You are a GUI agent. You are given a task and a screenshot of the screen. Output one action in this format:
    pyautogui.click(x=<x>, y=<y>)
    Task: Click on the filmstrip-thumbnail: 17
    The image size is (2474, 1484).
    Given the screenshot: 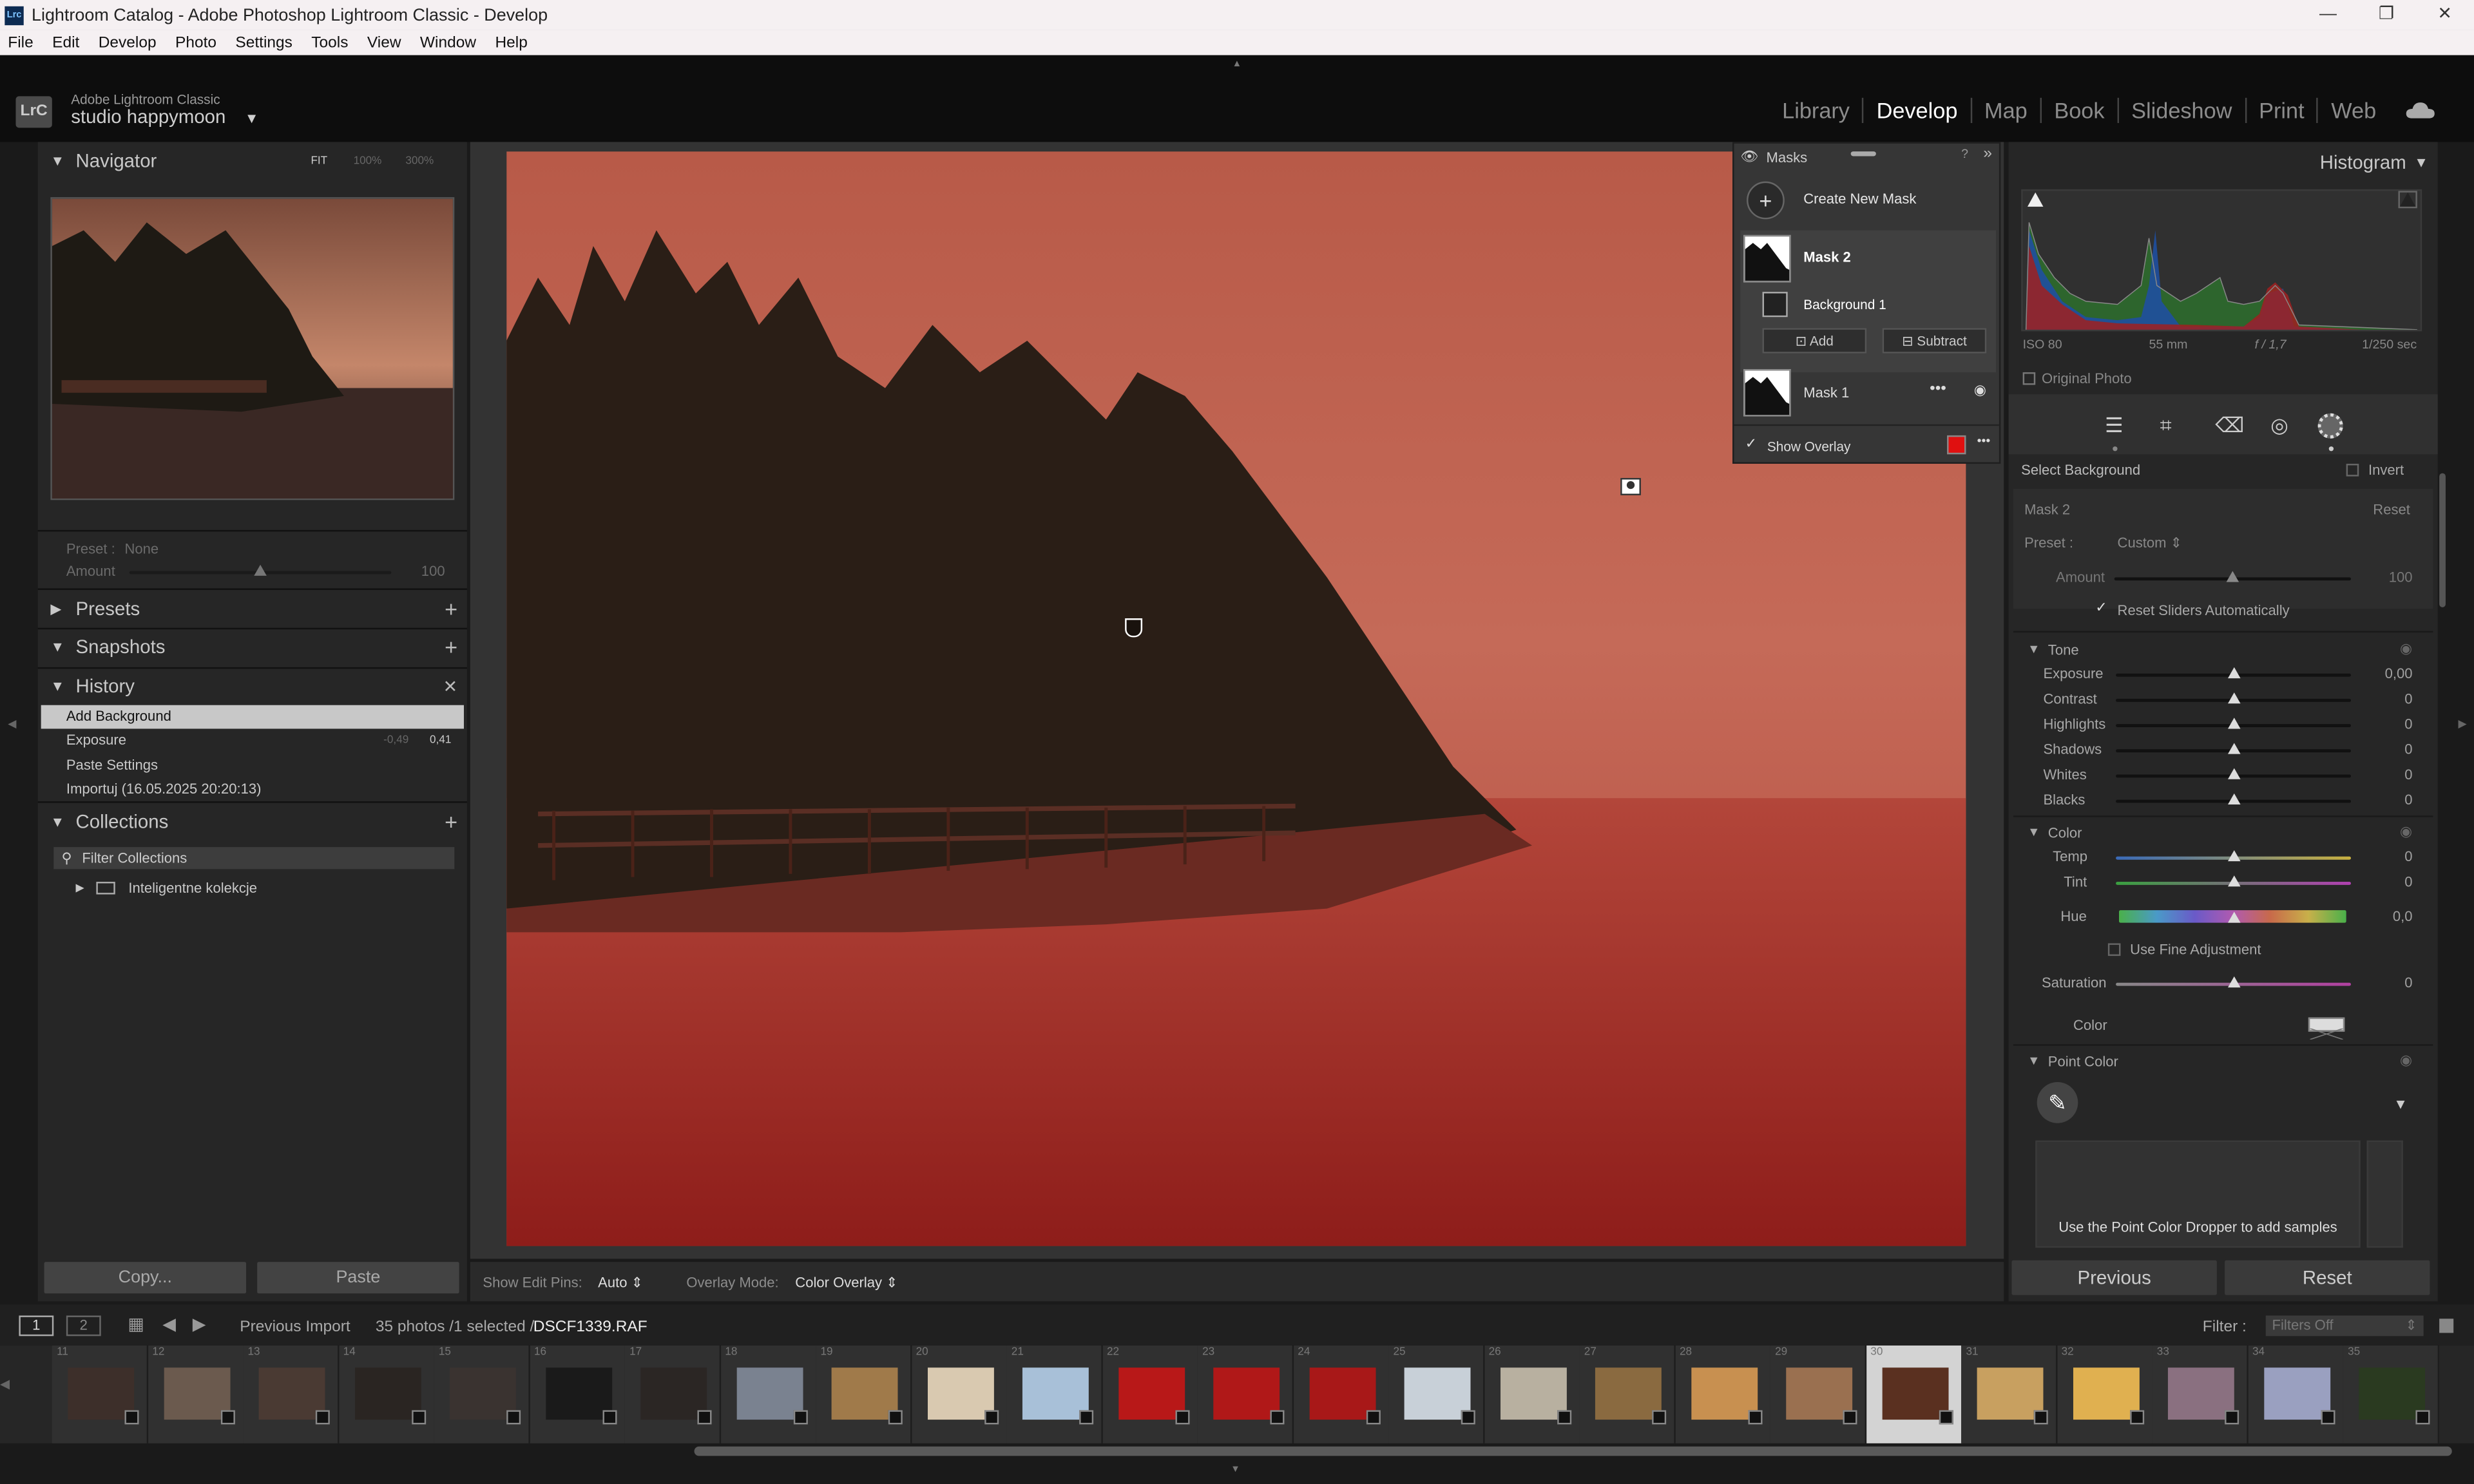 What is the action you would take?
    pyautogui.click(x=673, y=1394)
    